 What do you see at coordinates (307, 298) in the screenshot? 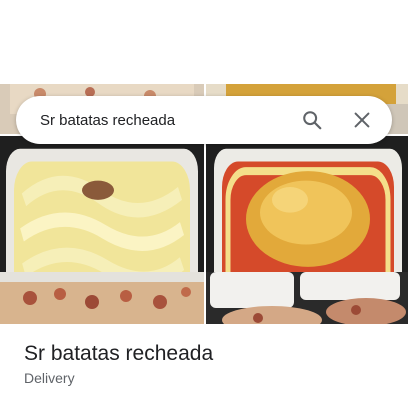
I see `photo-bacon-bottom-right` at bounding box center [307, 298].